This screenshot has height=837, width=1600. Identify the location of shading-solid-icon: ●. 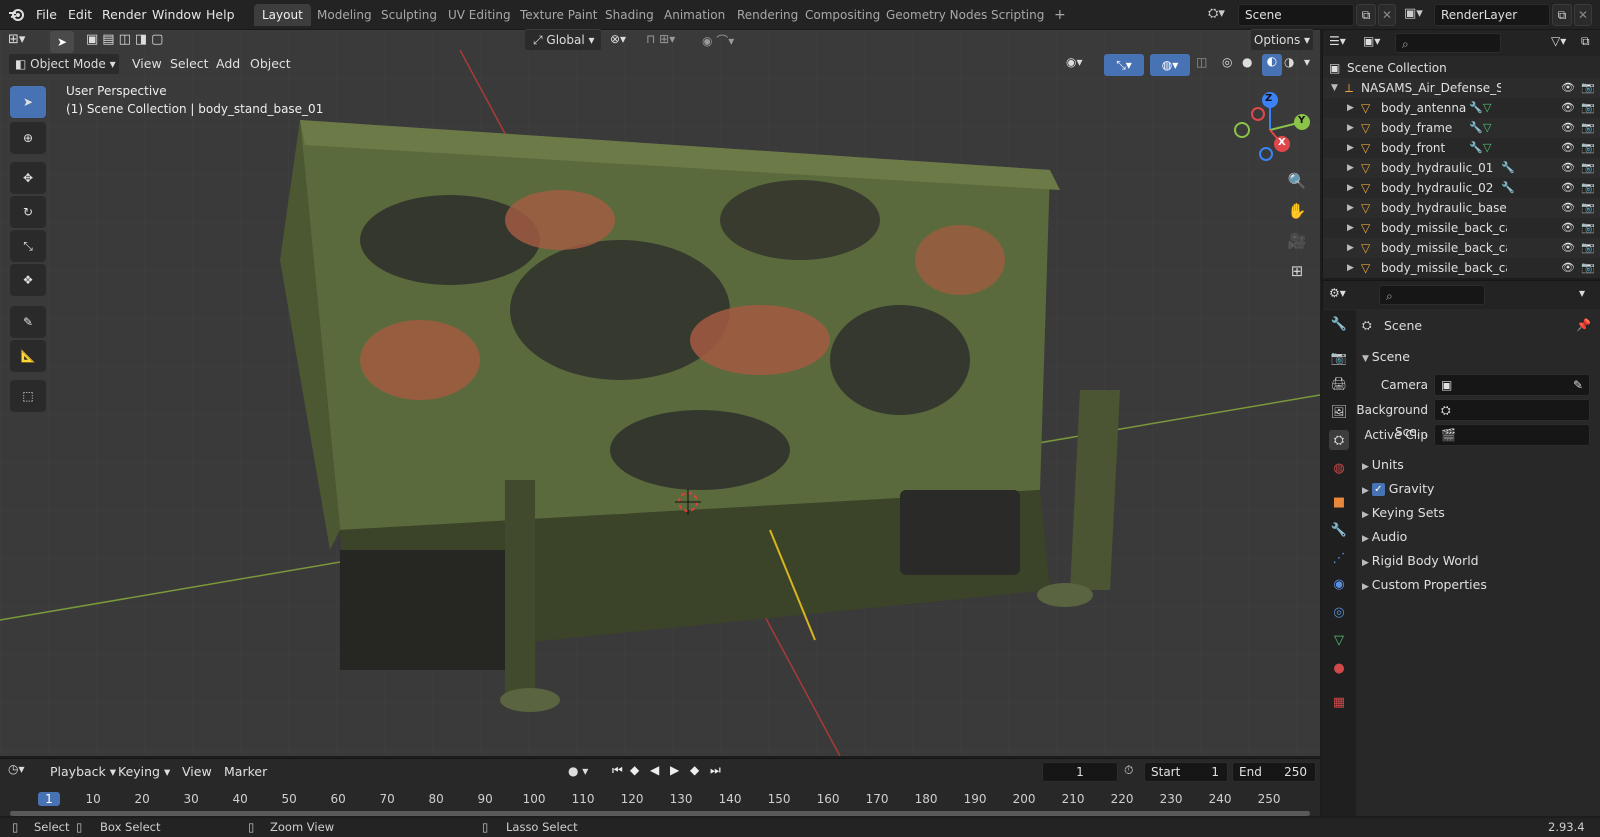
(1252, 65).